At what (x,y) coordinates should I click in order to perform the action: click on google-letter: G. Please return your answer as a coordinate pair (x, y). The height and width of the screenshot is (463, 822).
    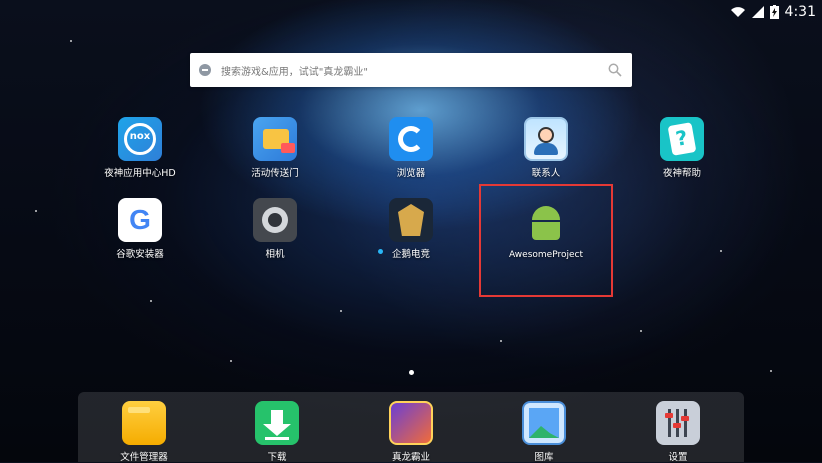
    Looking at the image, I should click on (140, 219).